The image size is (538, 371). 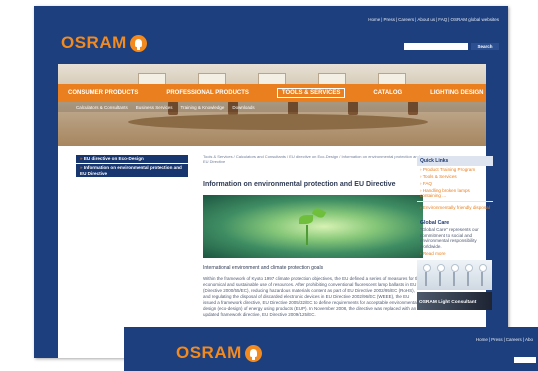 What do you see at coordinates (132, 159) in the screenshot?
I see `left-nav-eco-design: » EU directive on Eco-Design` at bounding box center [132, 159].